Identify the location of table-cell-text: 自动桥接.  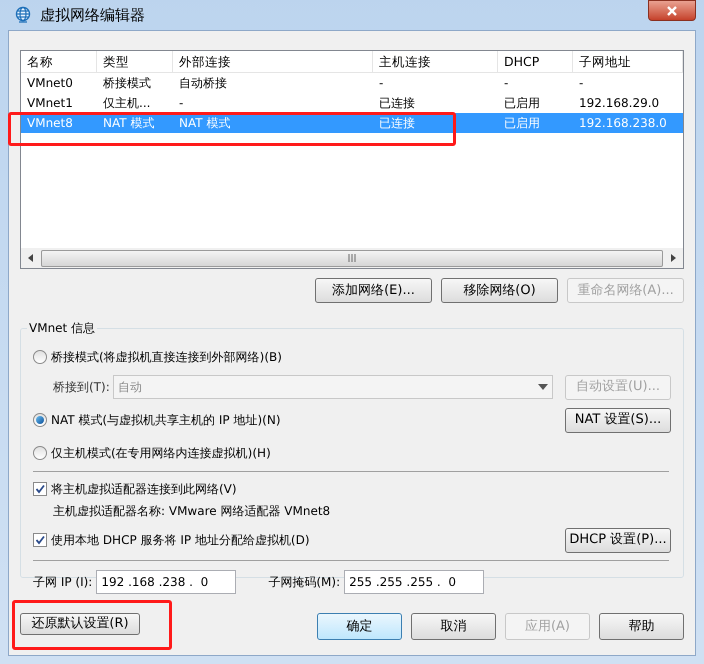
(203, 83).